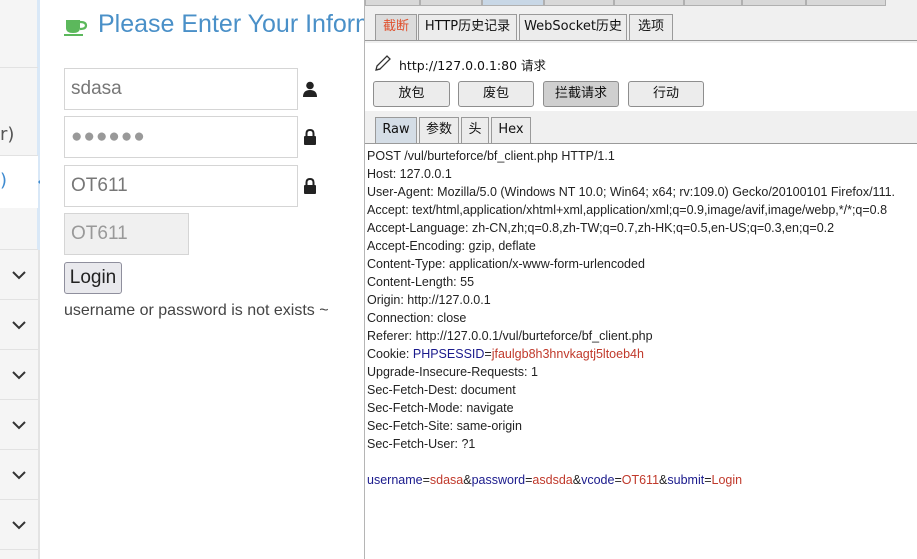 The image size is (917, 559). Describe the element at coordinates (567, 354) in the screenshot. I see `cookie-value: jfaulgb8h3hnvkagtj5ltoeb4h` at that location.